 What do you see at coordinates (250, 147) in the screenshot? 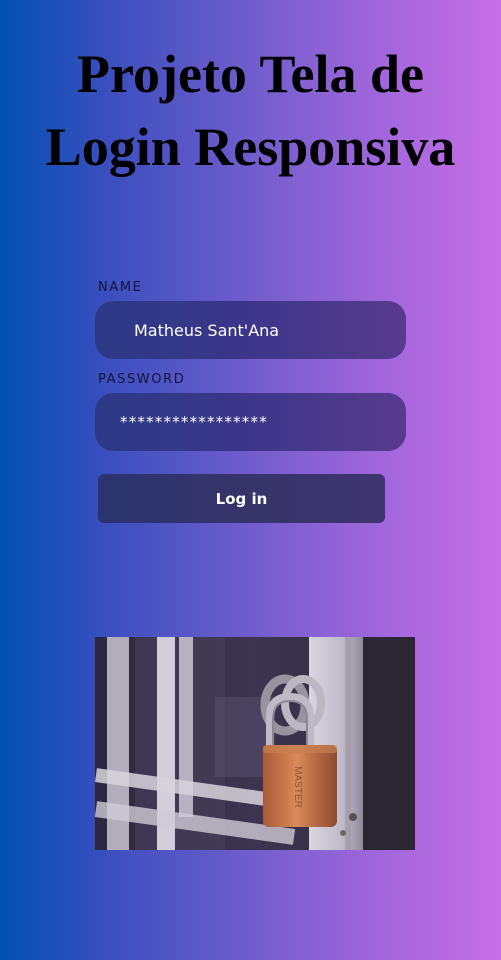
I see `page-title-line-2: Login Responsiva` at bounding box center [250, 147].